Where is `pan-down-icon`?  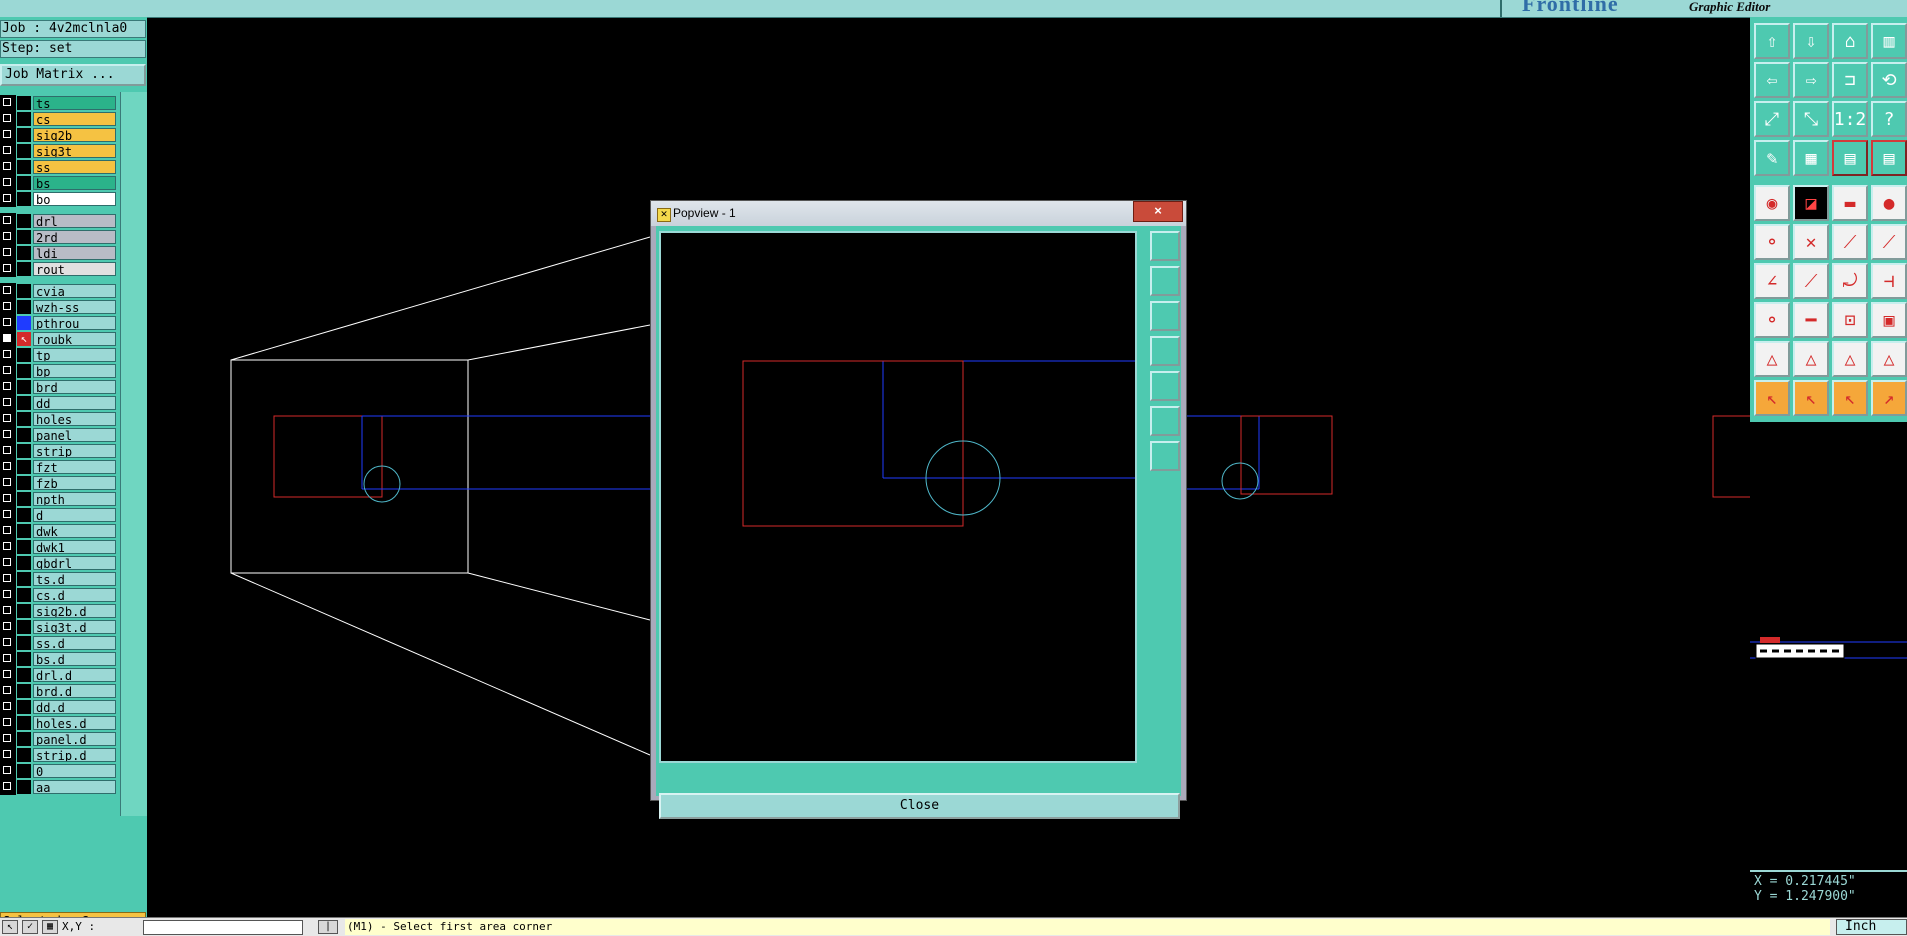 pan-down-icon is located at coordinates (1165, 316).